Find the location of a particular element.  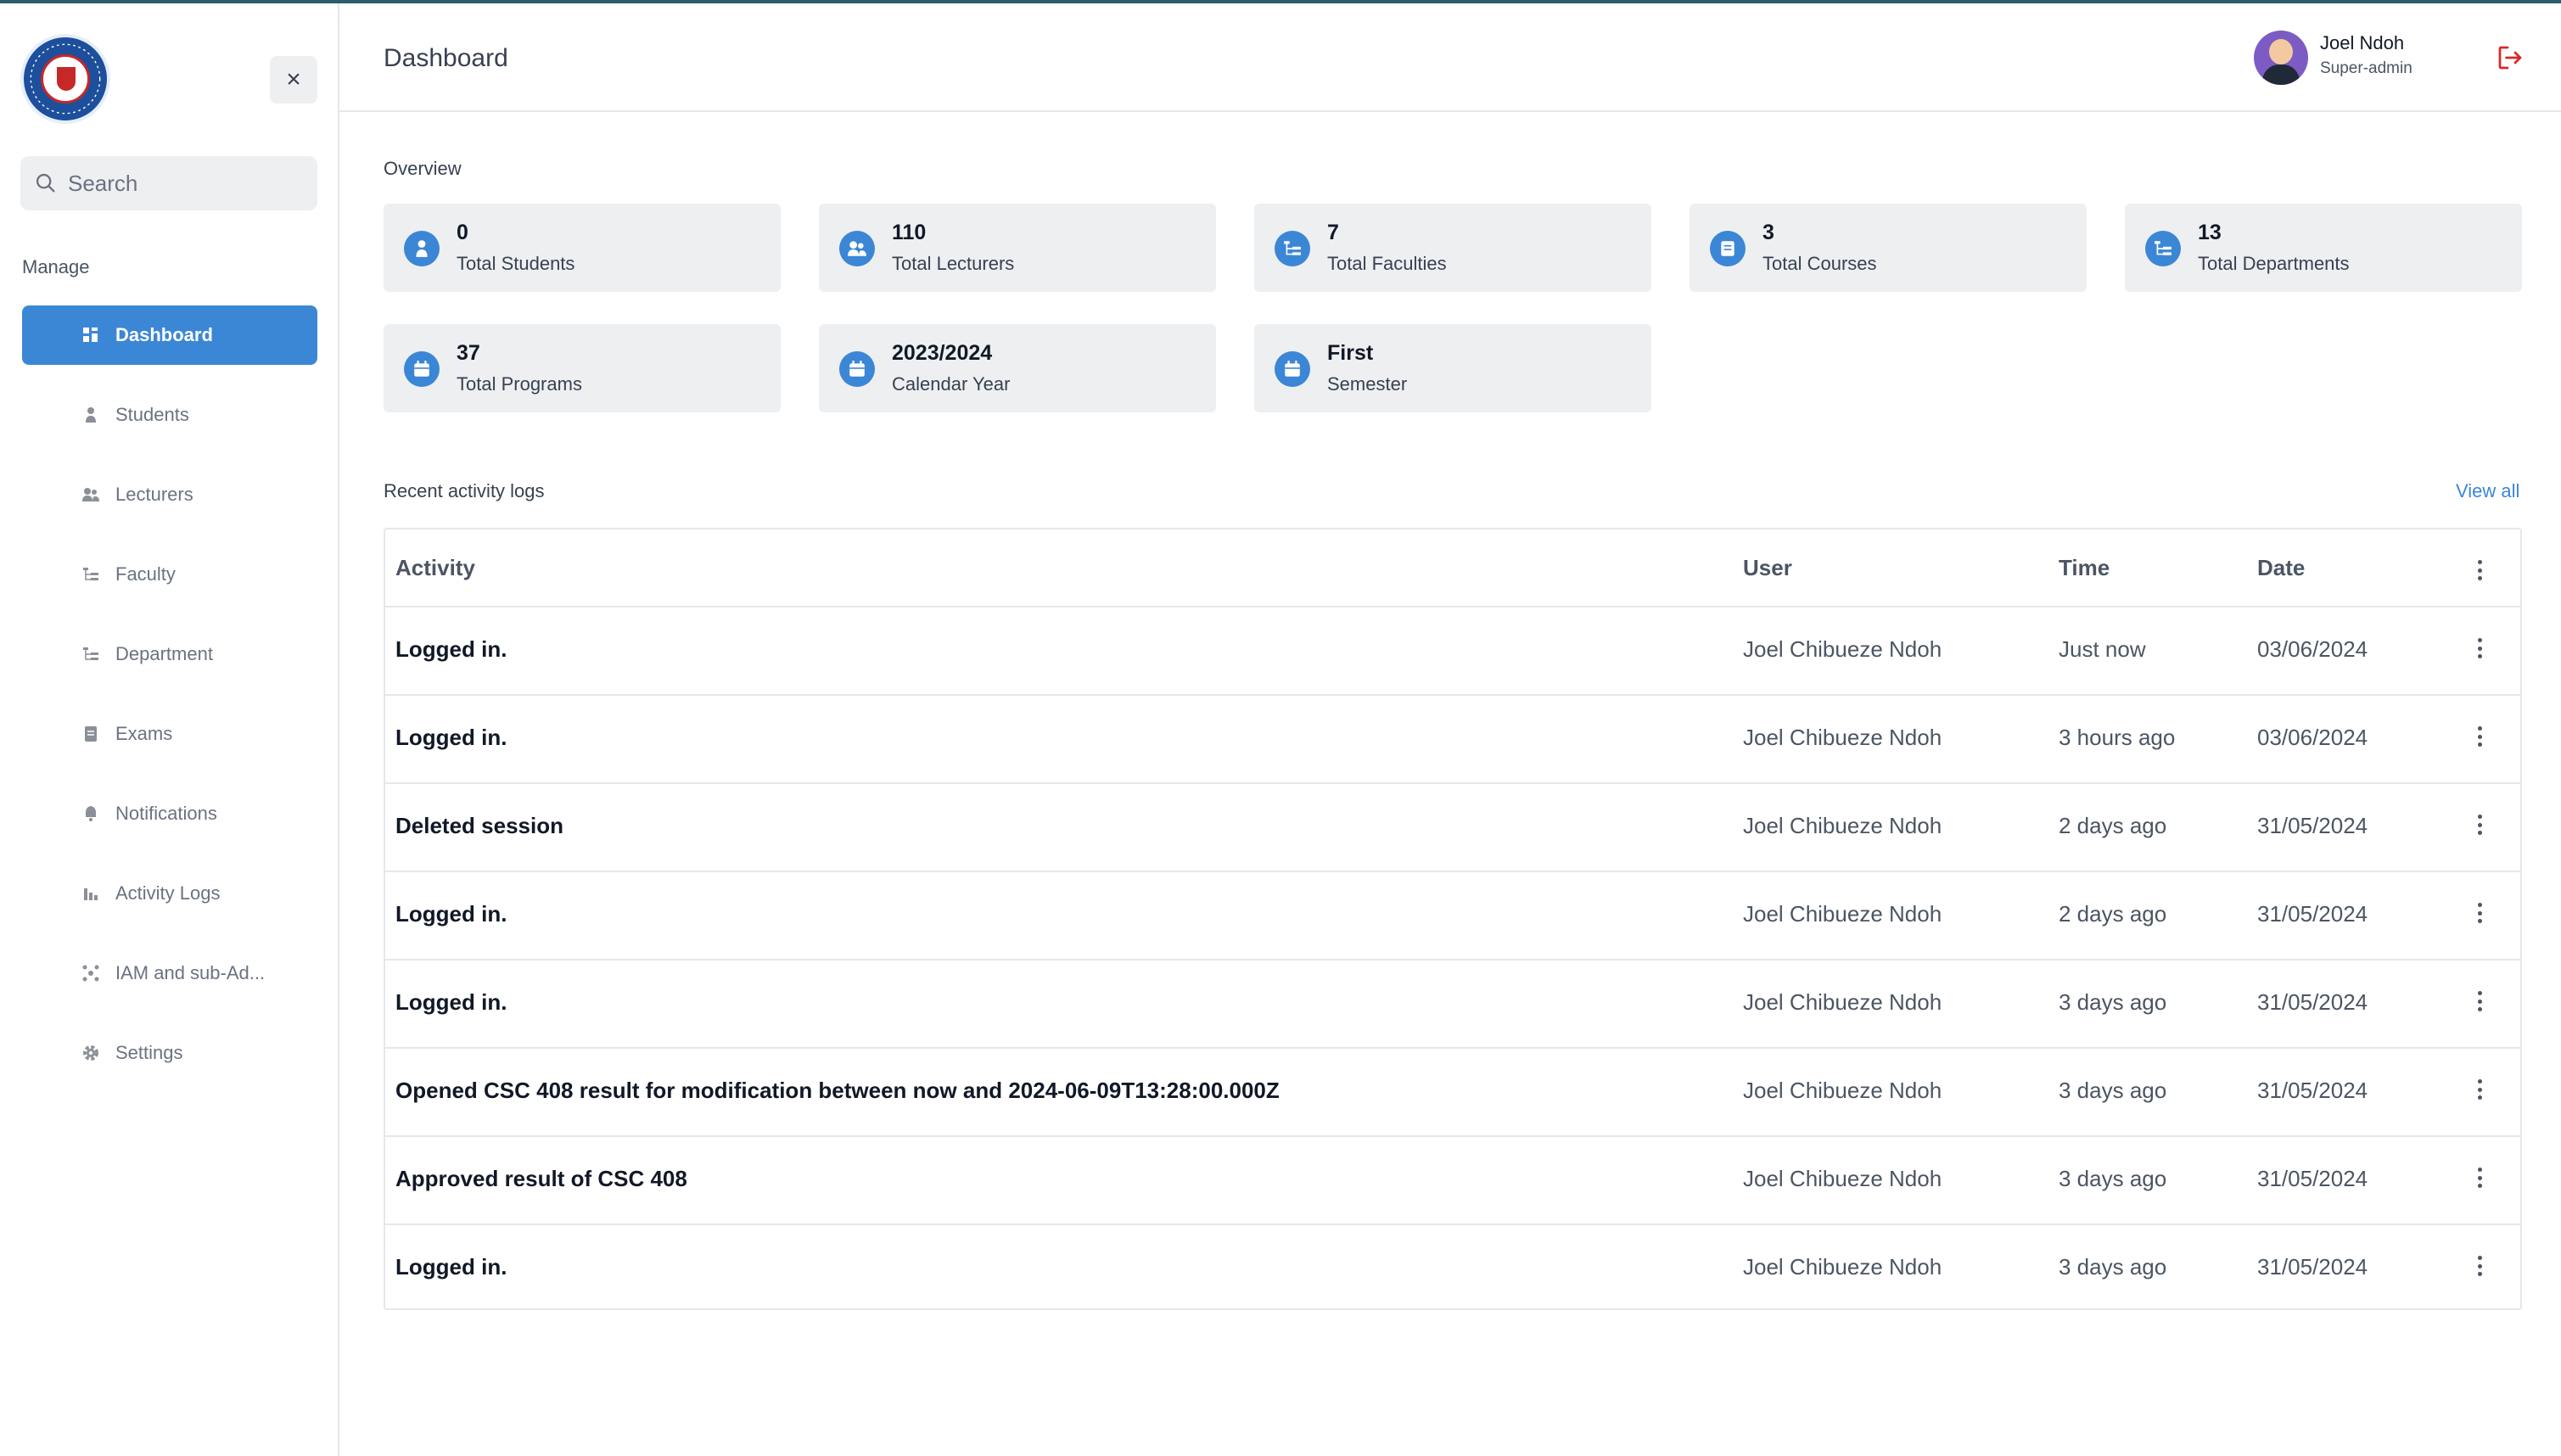

more-options-icon is located at coordinates (2479, 570).